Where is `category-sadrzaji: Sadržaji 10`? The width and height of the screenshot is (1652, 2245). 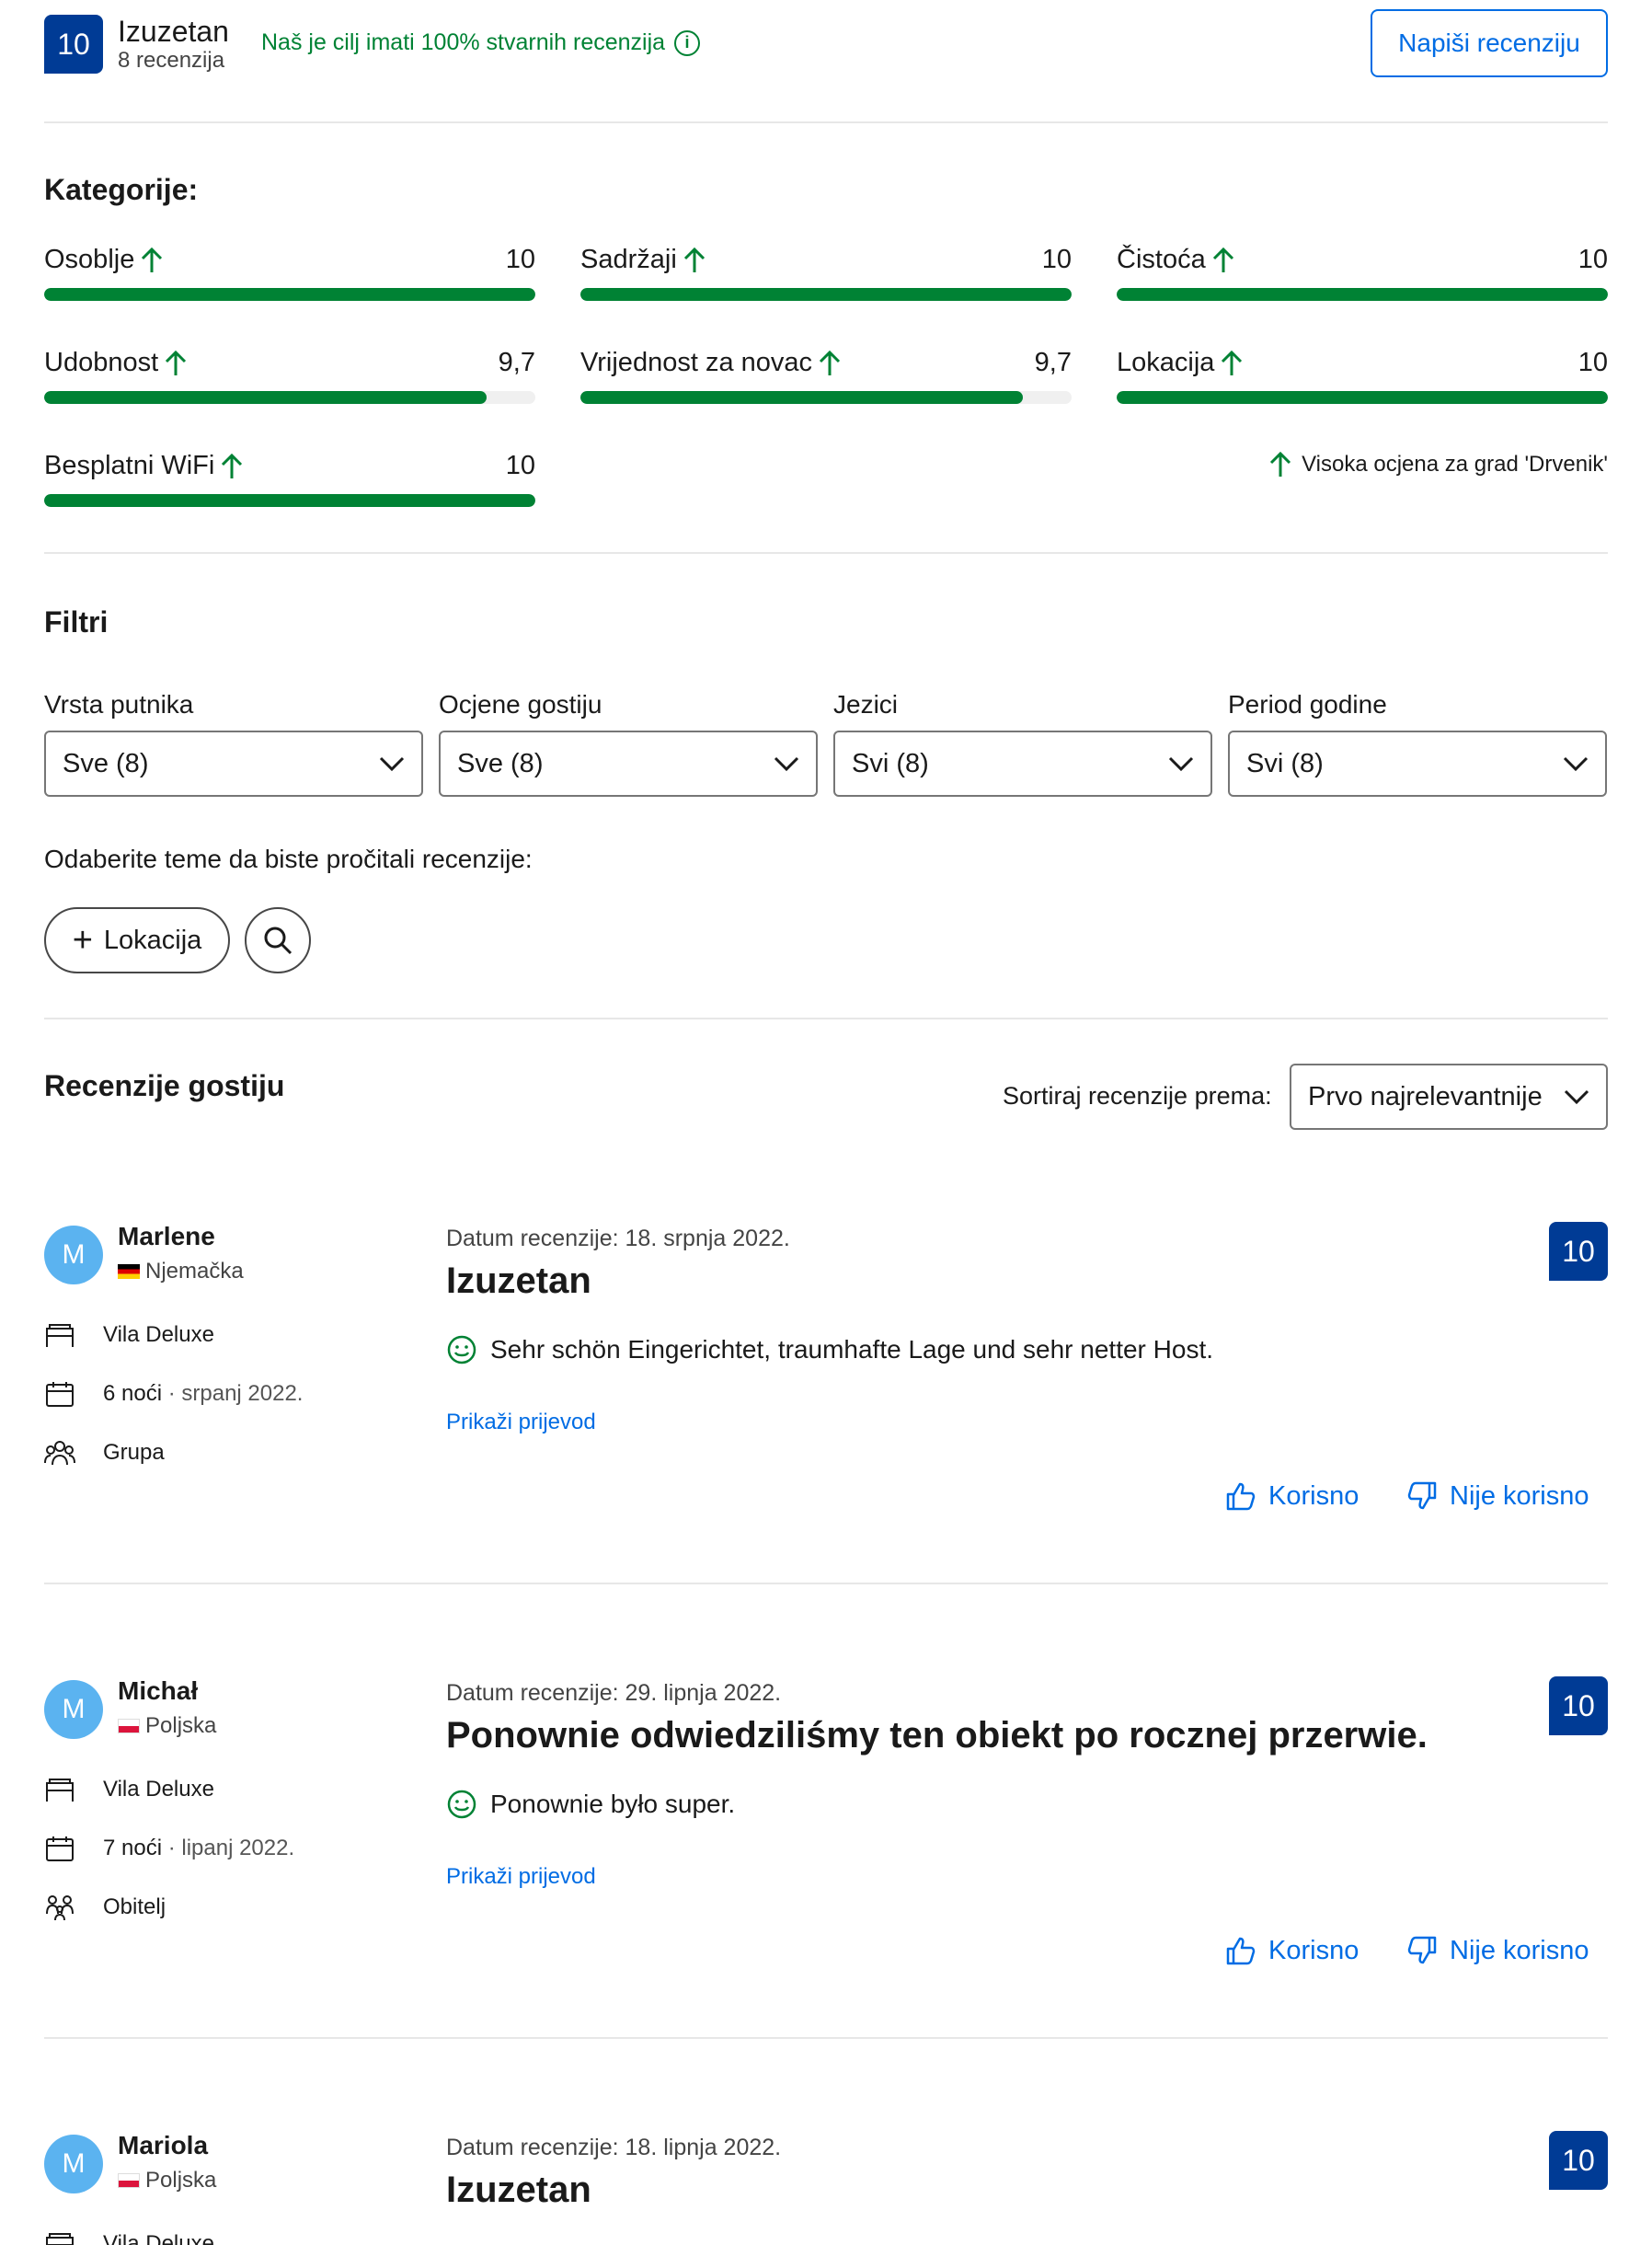
category-sadrzaji: Sadržaji 10 is located at coordinates (826, 273).